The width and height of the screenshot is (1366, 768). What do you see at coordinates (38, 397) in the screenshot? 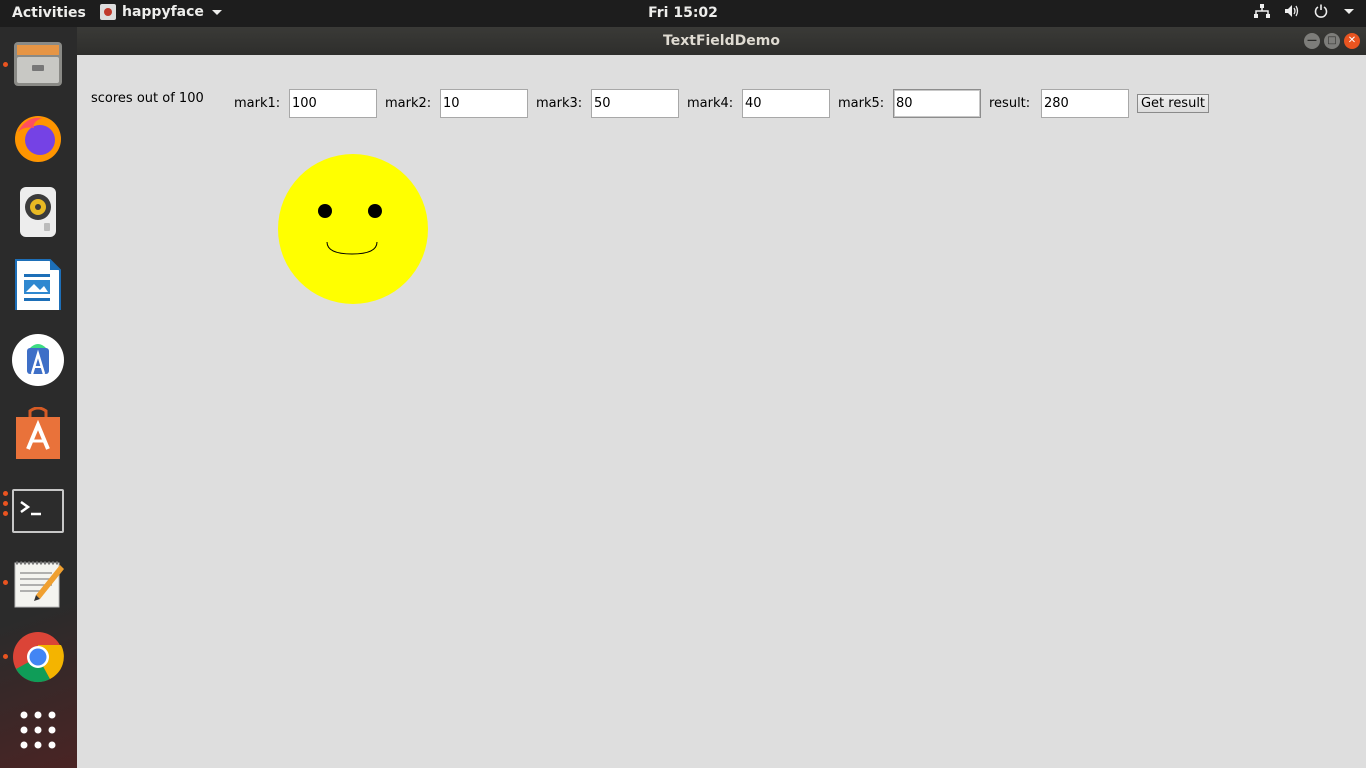
I see `dock` at bounding box center [38, 397].